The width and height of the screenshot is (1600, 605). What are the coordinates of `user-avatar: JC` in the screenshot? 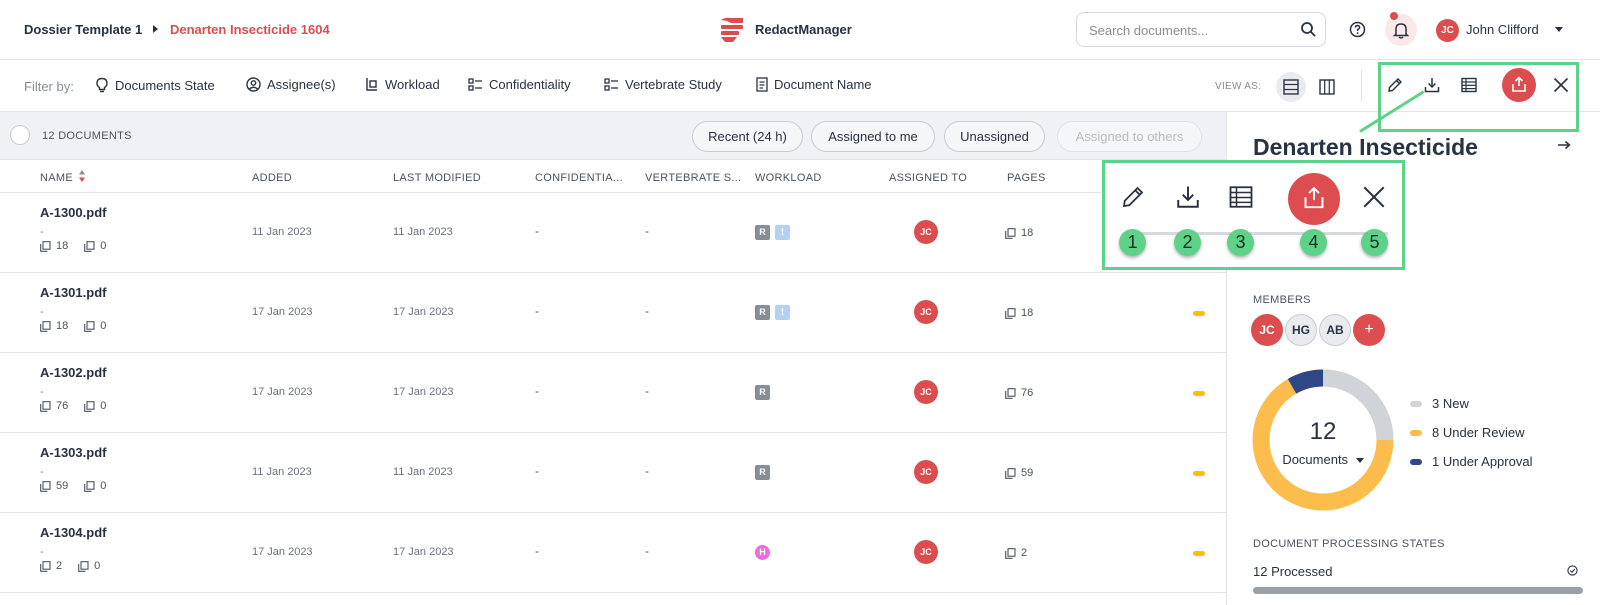 It's located at (1447, 30).